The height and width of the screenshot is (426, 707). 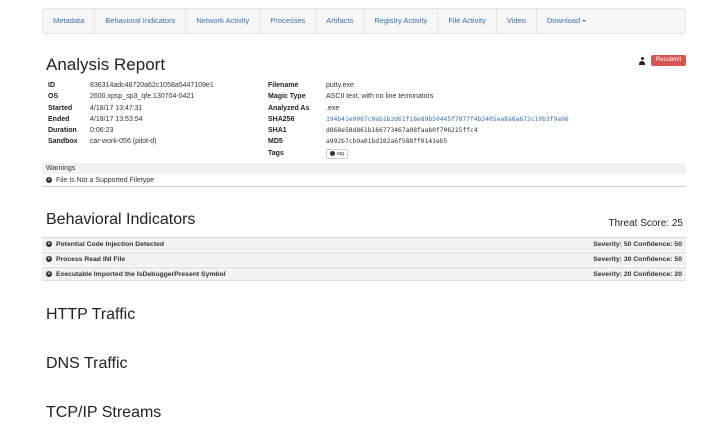 I want to click on nav-artifacts: Artifacts, so click(x=340, y=21).